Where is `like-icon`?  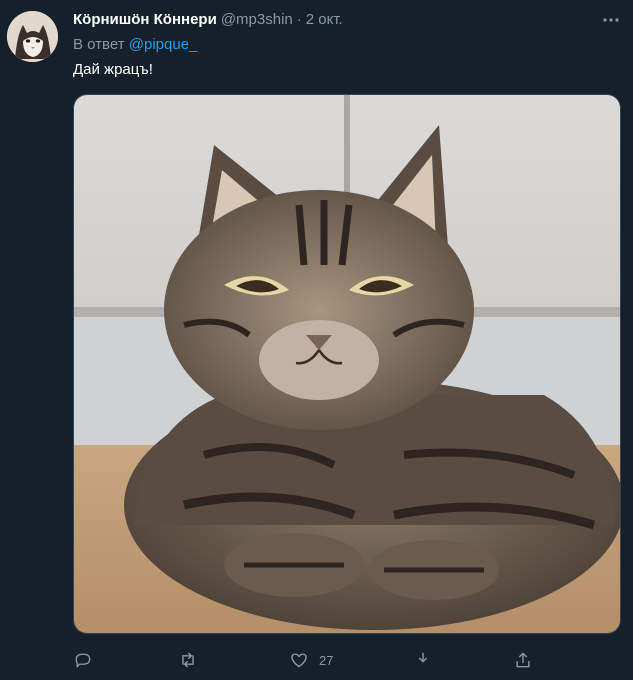
like-icon is located at coordinates (299, 660).